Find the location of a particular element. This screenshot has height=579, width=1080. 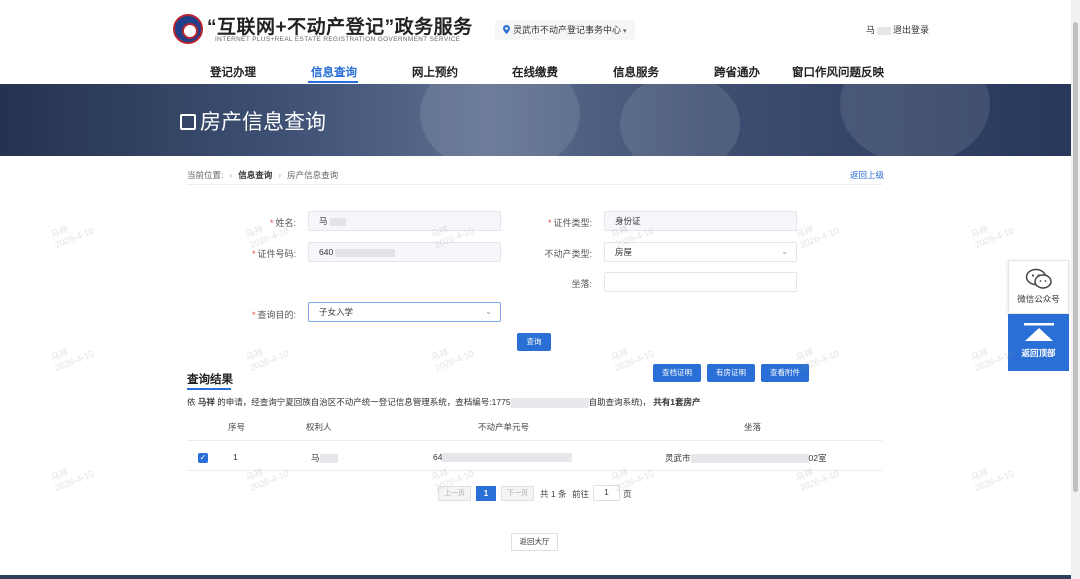

id-type-label: * 证件类型: is located at coordinates (569, 223).